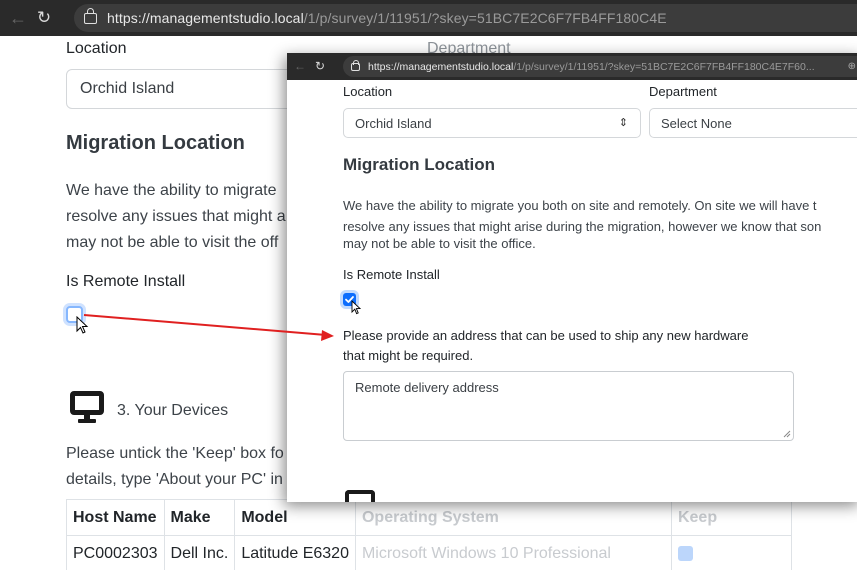 This screenshot has width=857, height=570. Describe the element at coordinates (171, 190) in the screenshot. I see `migration-text-line: We have the ability to migrate` at that location.